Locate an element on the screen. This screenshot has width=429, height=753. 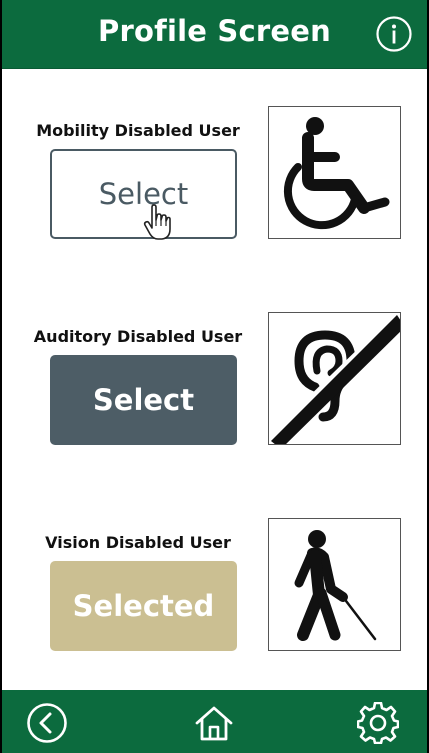
info-icon is located at coordinates (394, 34).